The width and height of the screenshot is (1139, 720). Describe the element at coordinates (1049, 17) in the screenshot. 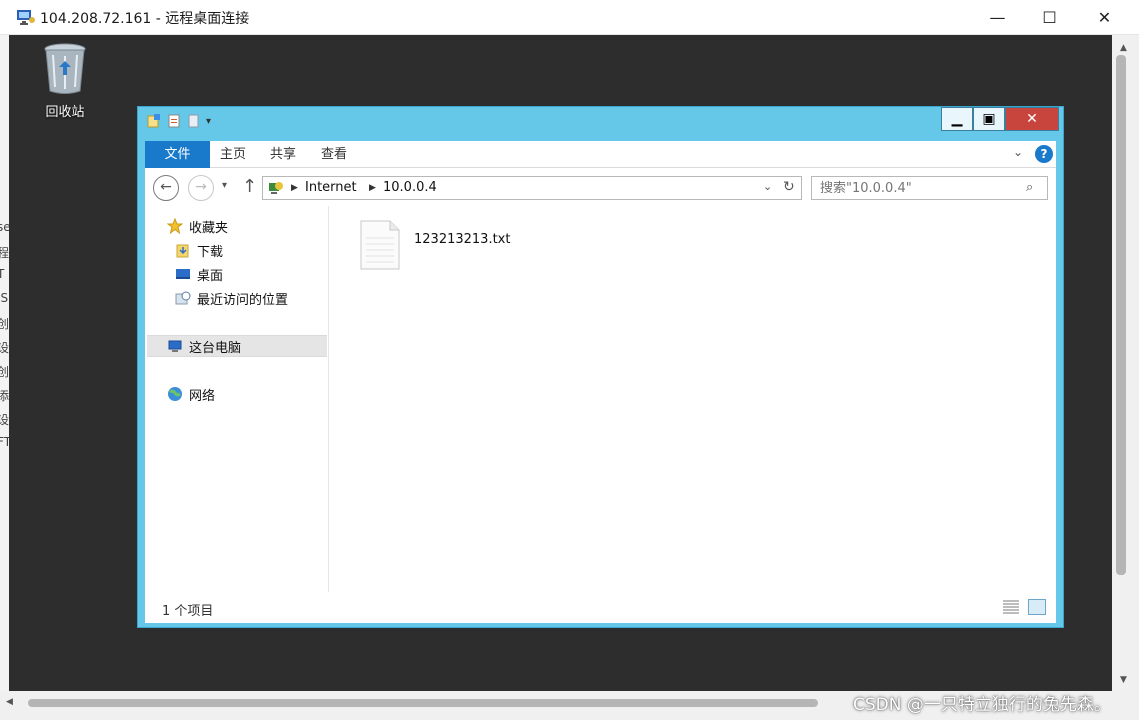

I see `maximize-button: ☐` at that location.